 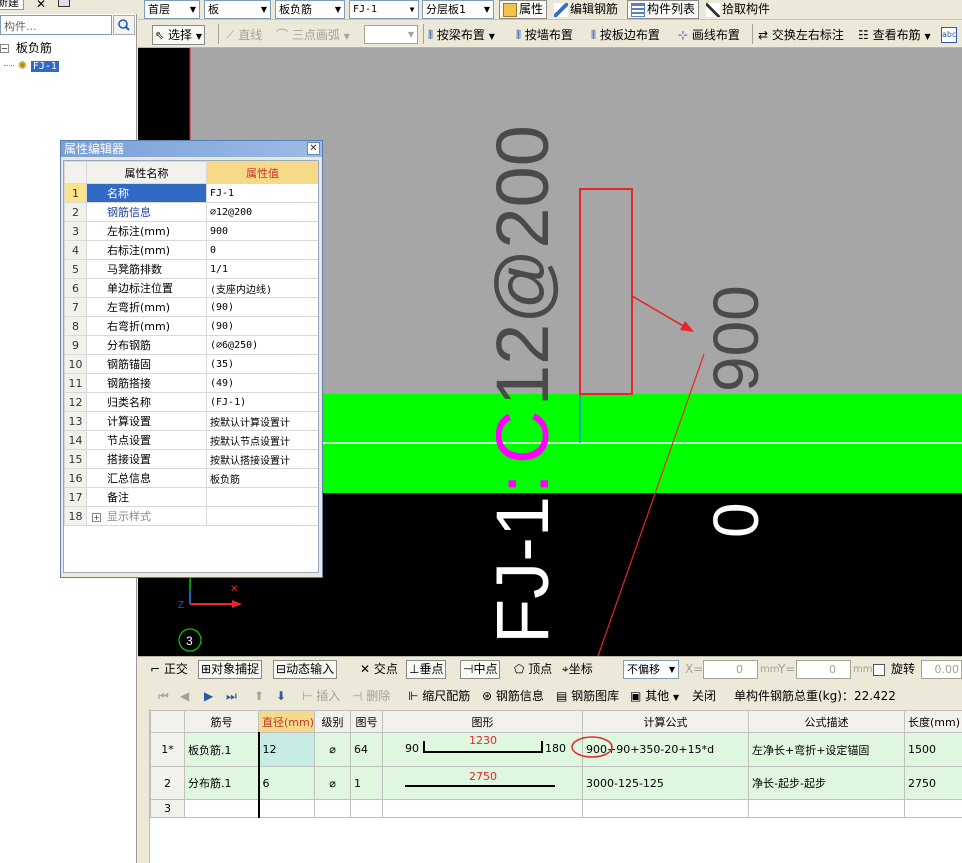 What do you see at coordinates (533, 669) in the screenshot?
I see `vertex-toggle: ⬠ 顶点` at bounding box center [533, 669].